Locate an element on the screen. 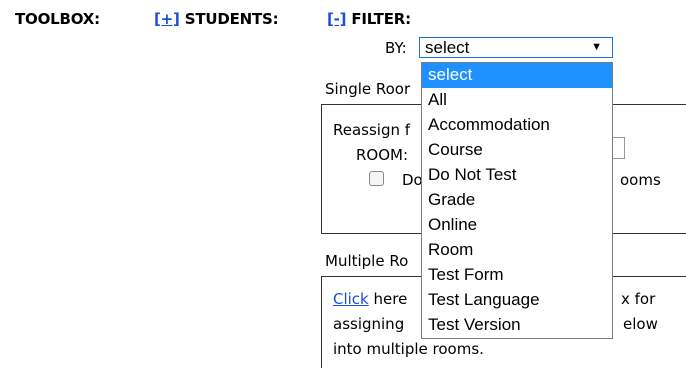 This screenshot has width=686, height=368. option-test-language: Test Language is located at coordinates (517, 300).